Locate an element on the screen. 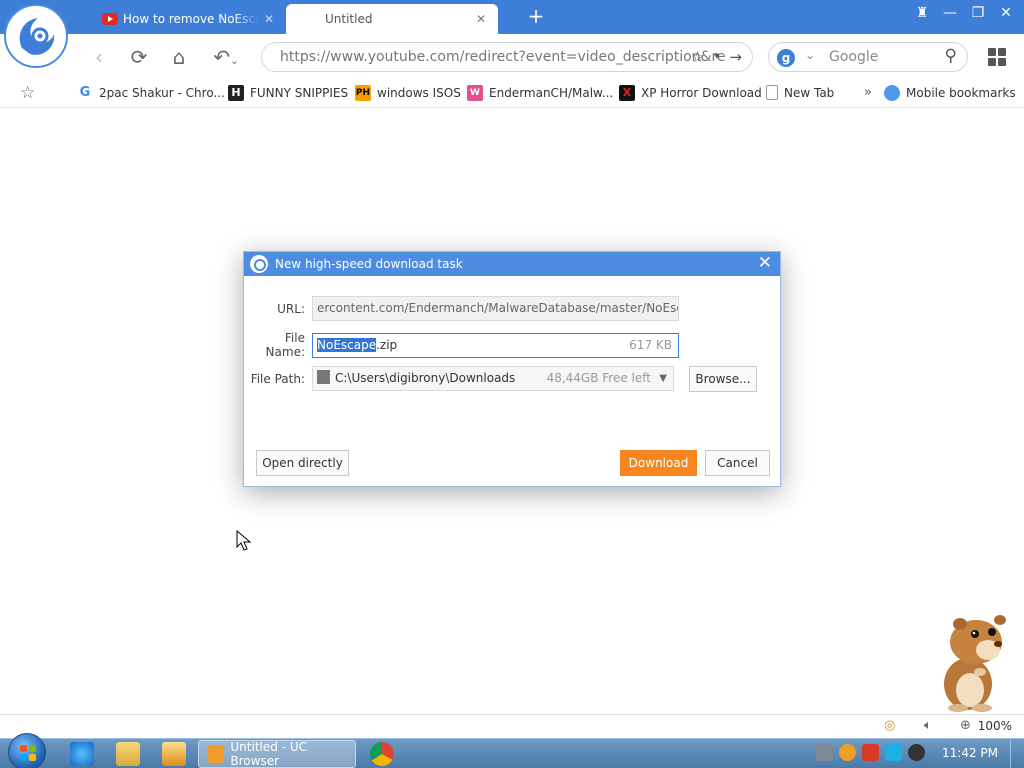 The width and height of the screenshot is (1024, 768). download-button: Download is located at coordinates (658, 463).